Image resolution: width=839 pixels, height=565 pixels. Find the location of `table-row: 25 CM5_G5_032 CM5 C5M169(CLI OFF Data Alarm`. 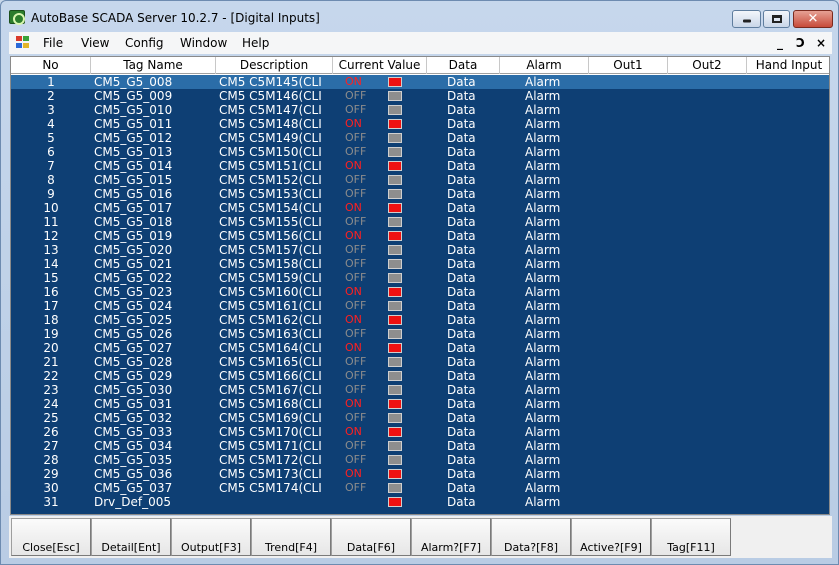

table-row: 25 CM5_G5_032 CM5 C5M169(CLI OFF Data Alarm is located at coordinates (420, 418).